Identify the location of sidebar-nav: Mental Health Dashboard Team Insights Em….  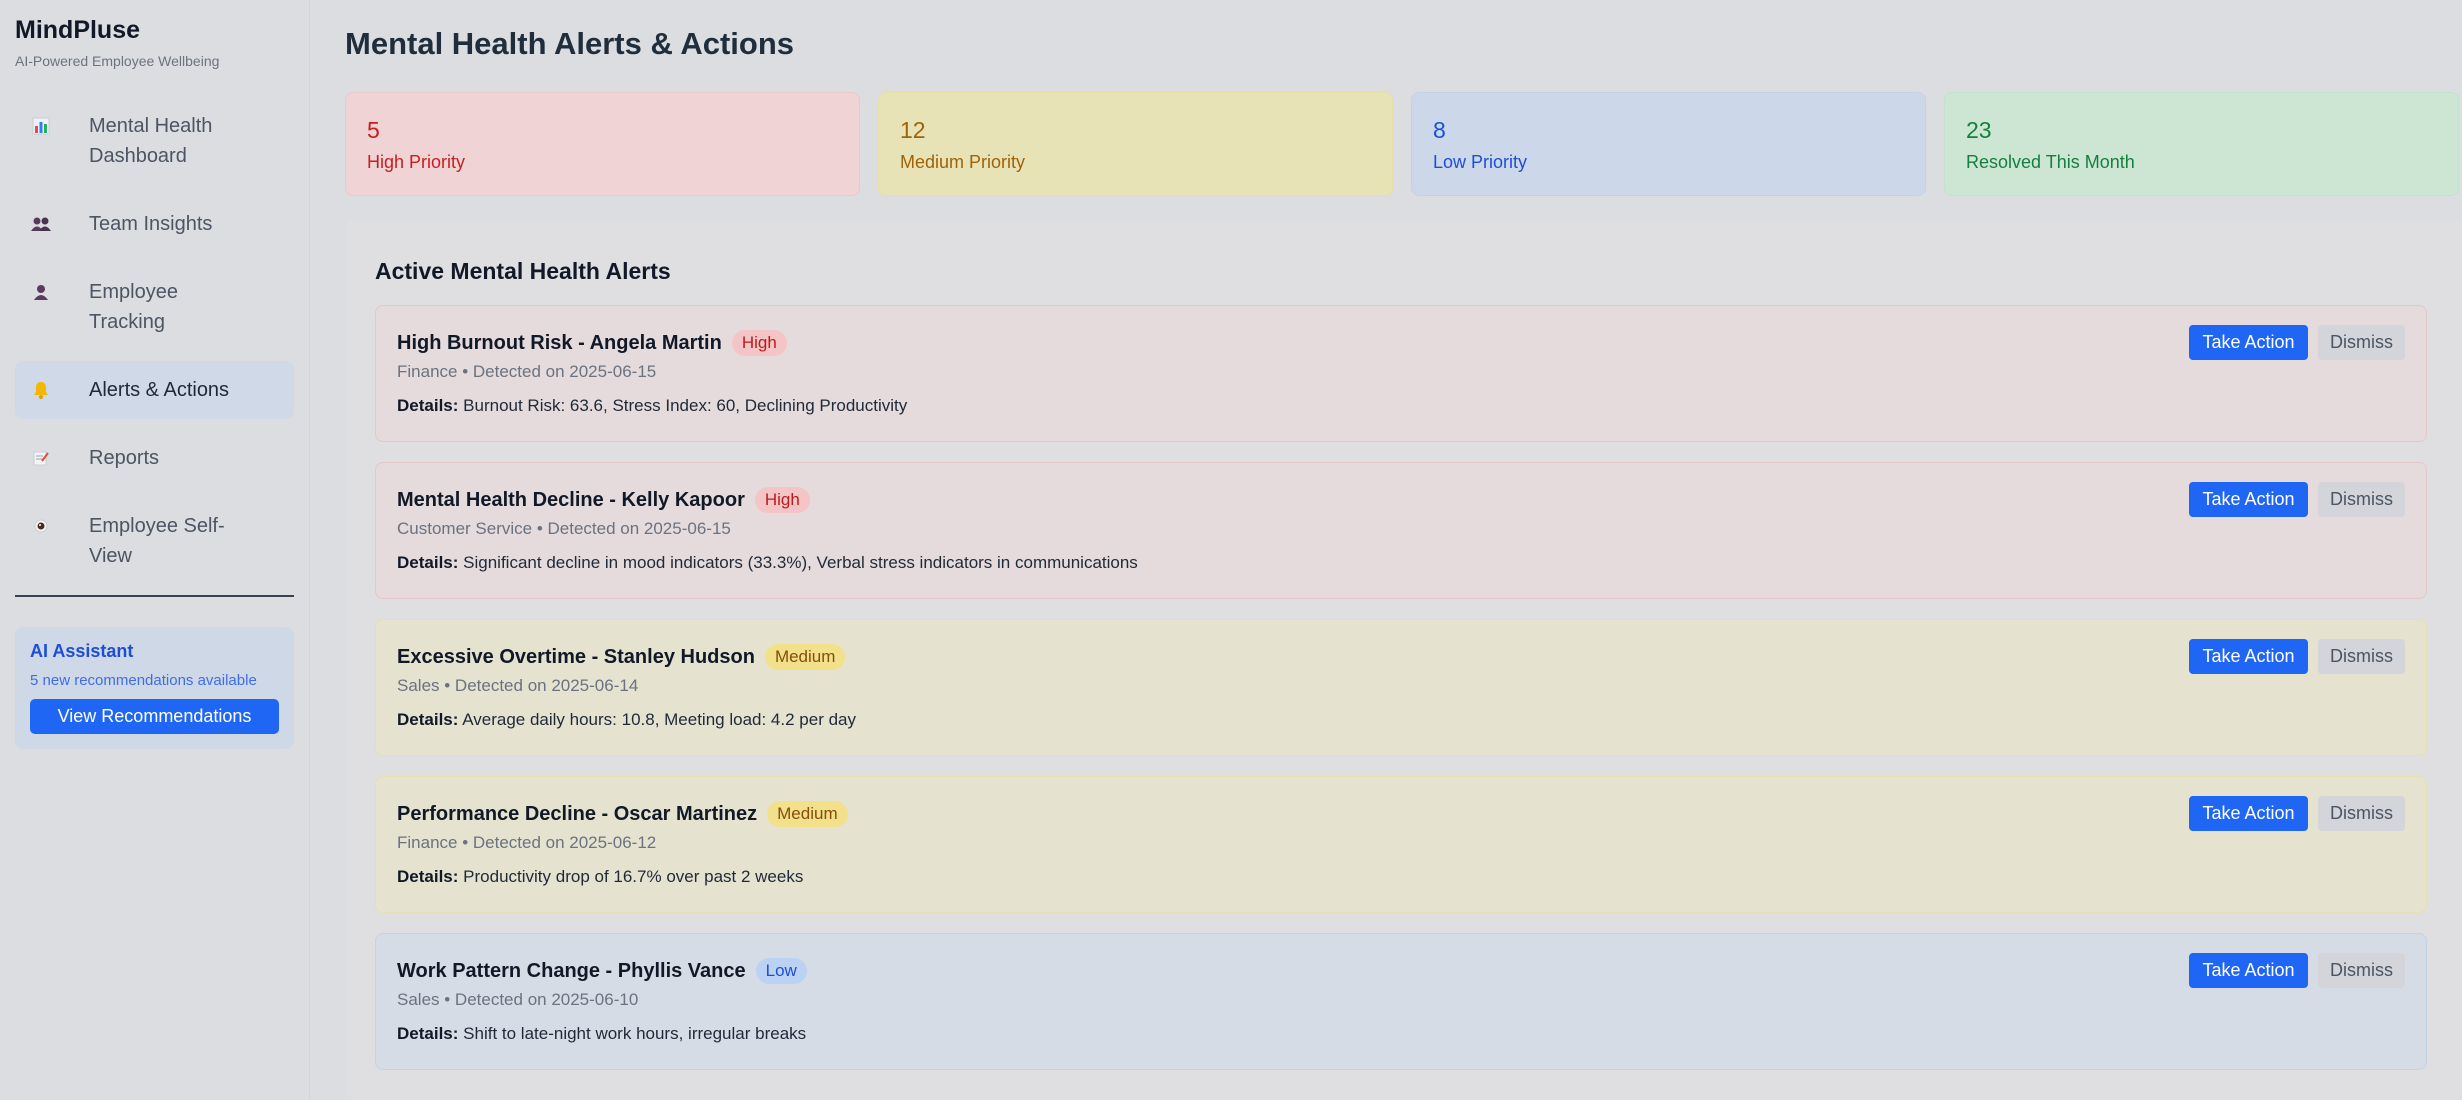
(154, 341).